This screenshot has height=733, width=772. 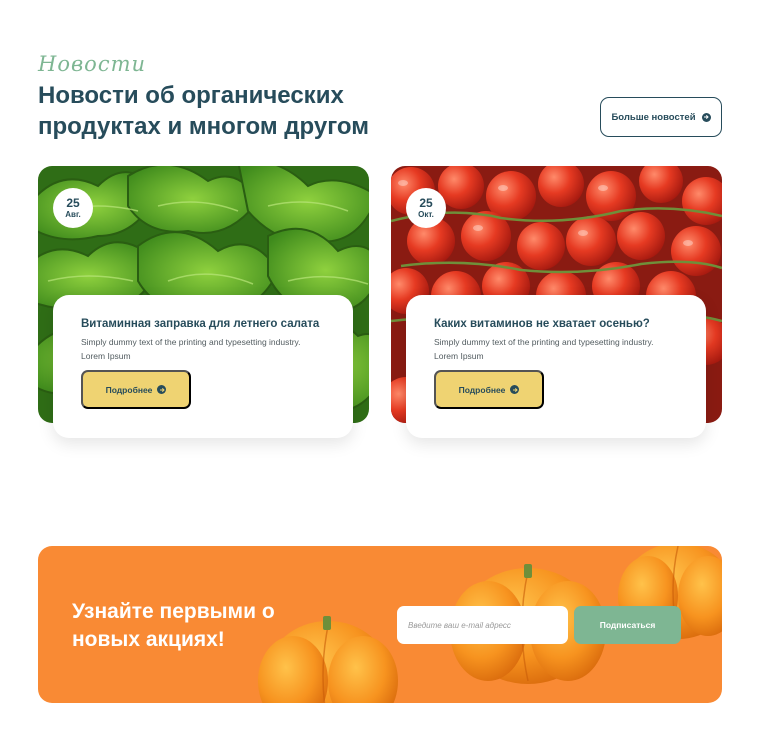 I want to click on subscribe-button: Подписаться, so click(x=627, y=625).